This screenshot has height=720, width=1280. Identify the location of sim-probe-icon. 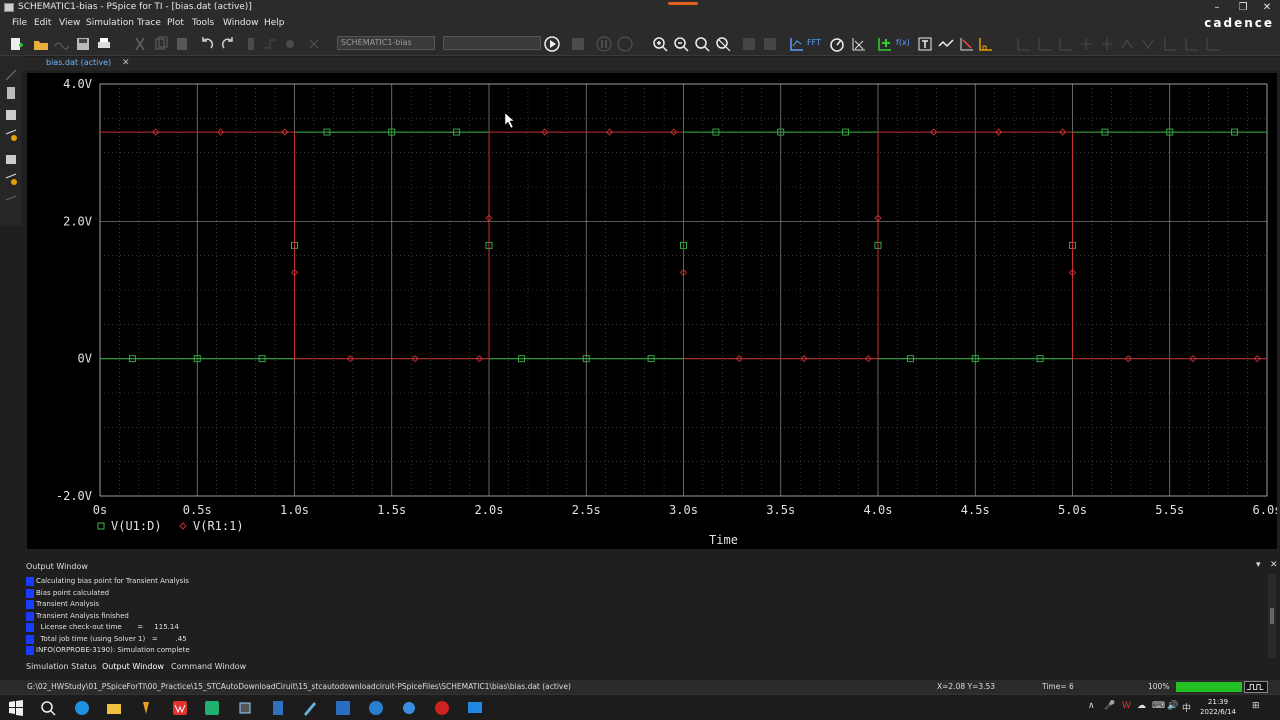
(11, 135).